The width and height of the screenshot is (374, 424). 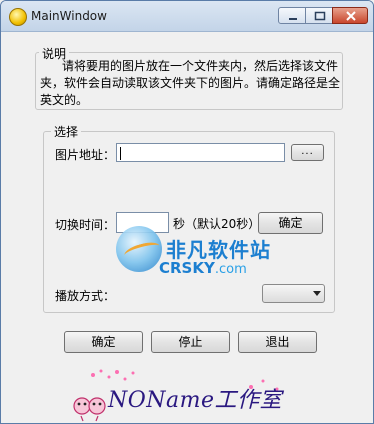 I want to click on cartoon-characters-icon, so click(x=89, y=409).